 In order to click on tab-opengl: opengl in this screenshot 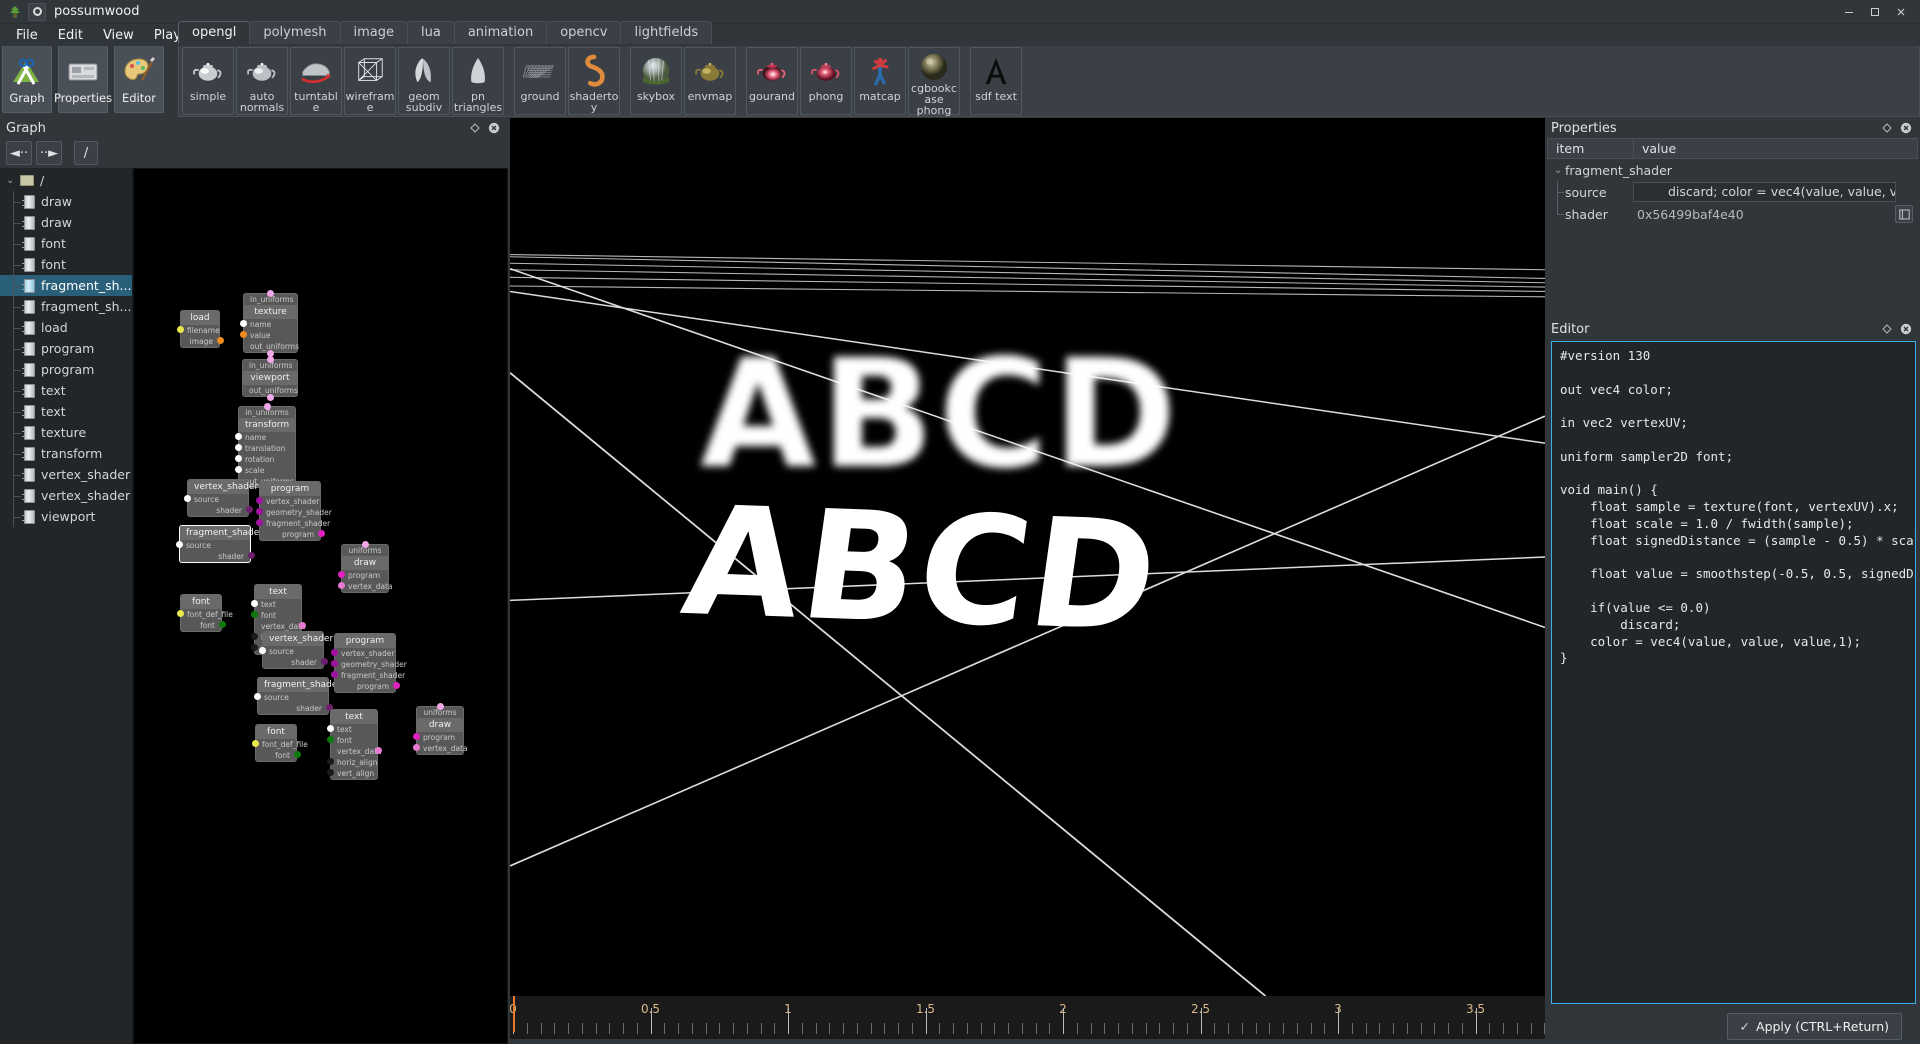, I will do `click(214, 32)`.